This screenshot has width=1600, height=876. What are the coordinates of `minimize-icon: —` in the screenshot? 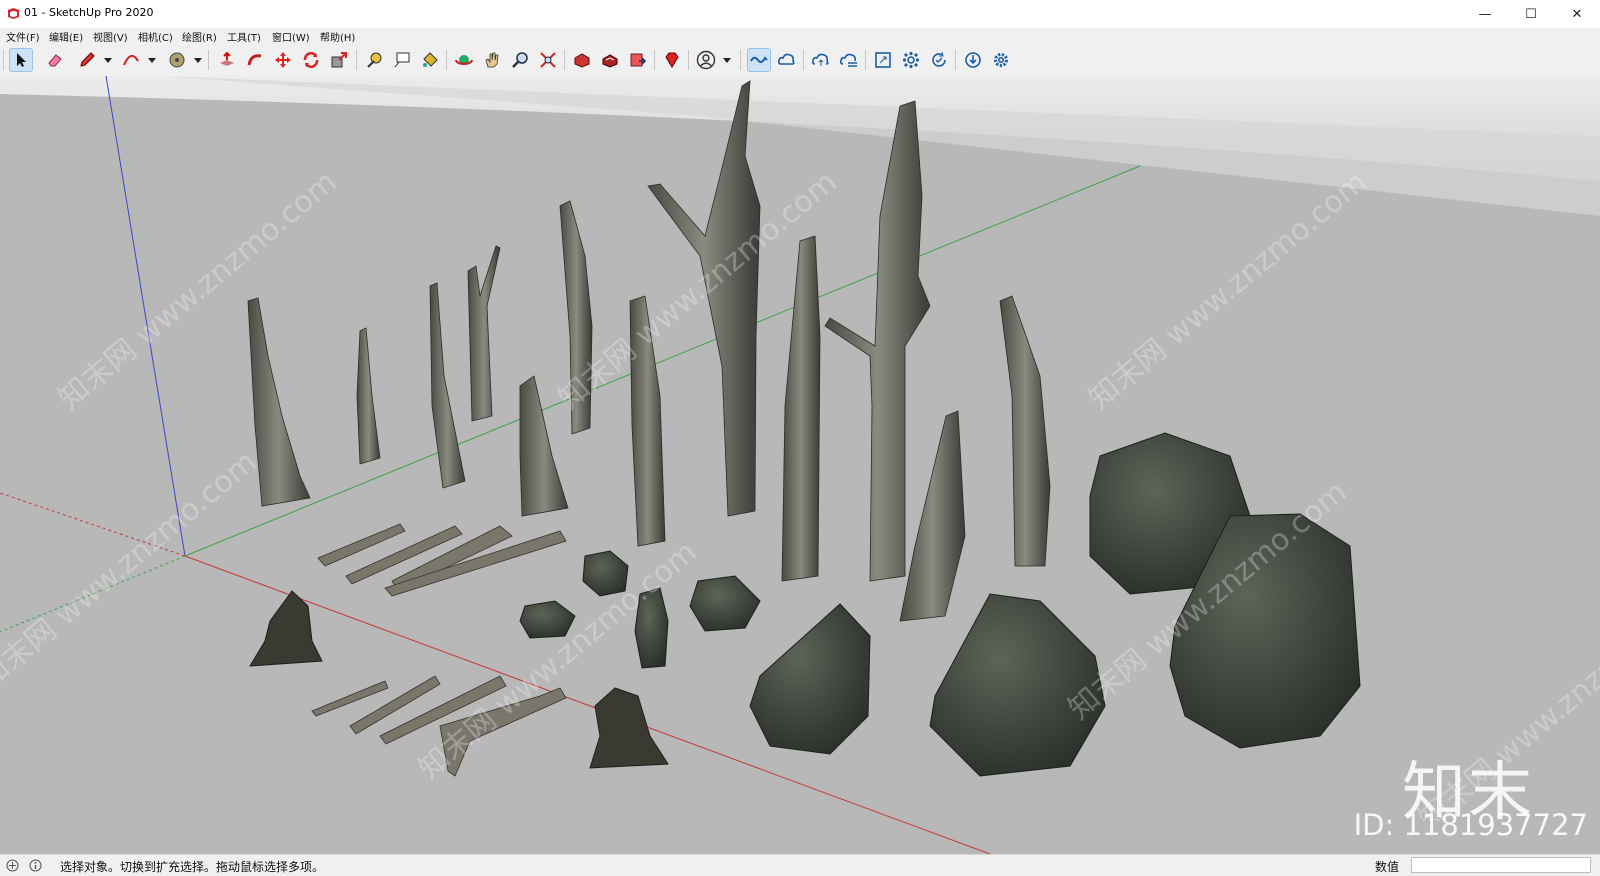 It's located at (1485, 14).